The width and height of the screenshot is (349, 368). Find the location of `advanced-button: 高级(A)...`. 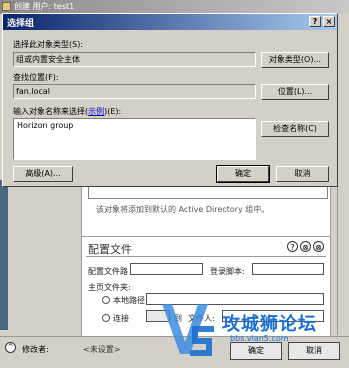

advanced-button: 高级(A)... is located at coordinates (43, 174).